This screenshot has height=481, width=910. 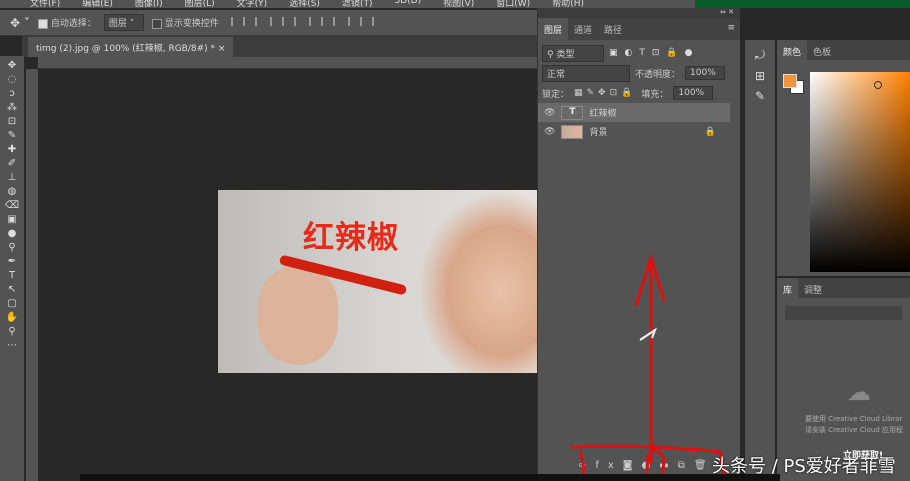 What do you see at coordinates (430, 477) in the screenshot?
I see `subtitle-bar` at bounding box center [430, 477].